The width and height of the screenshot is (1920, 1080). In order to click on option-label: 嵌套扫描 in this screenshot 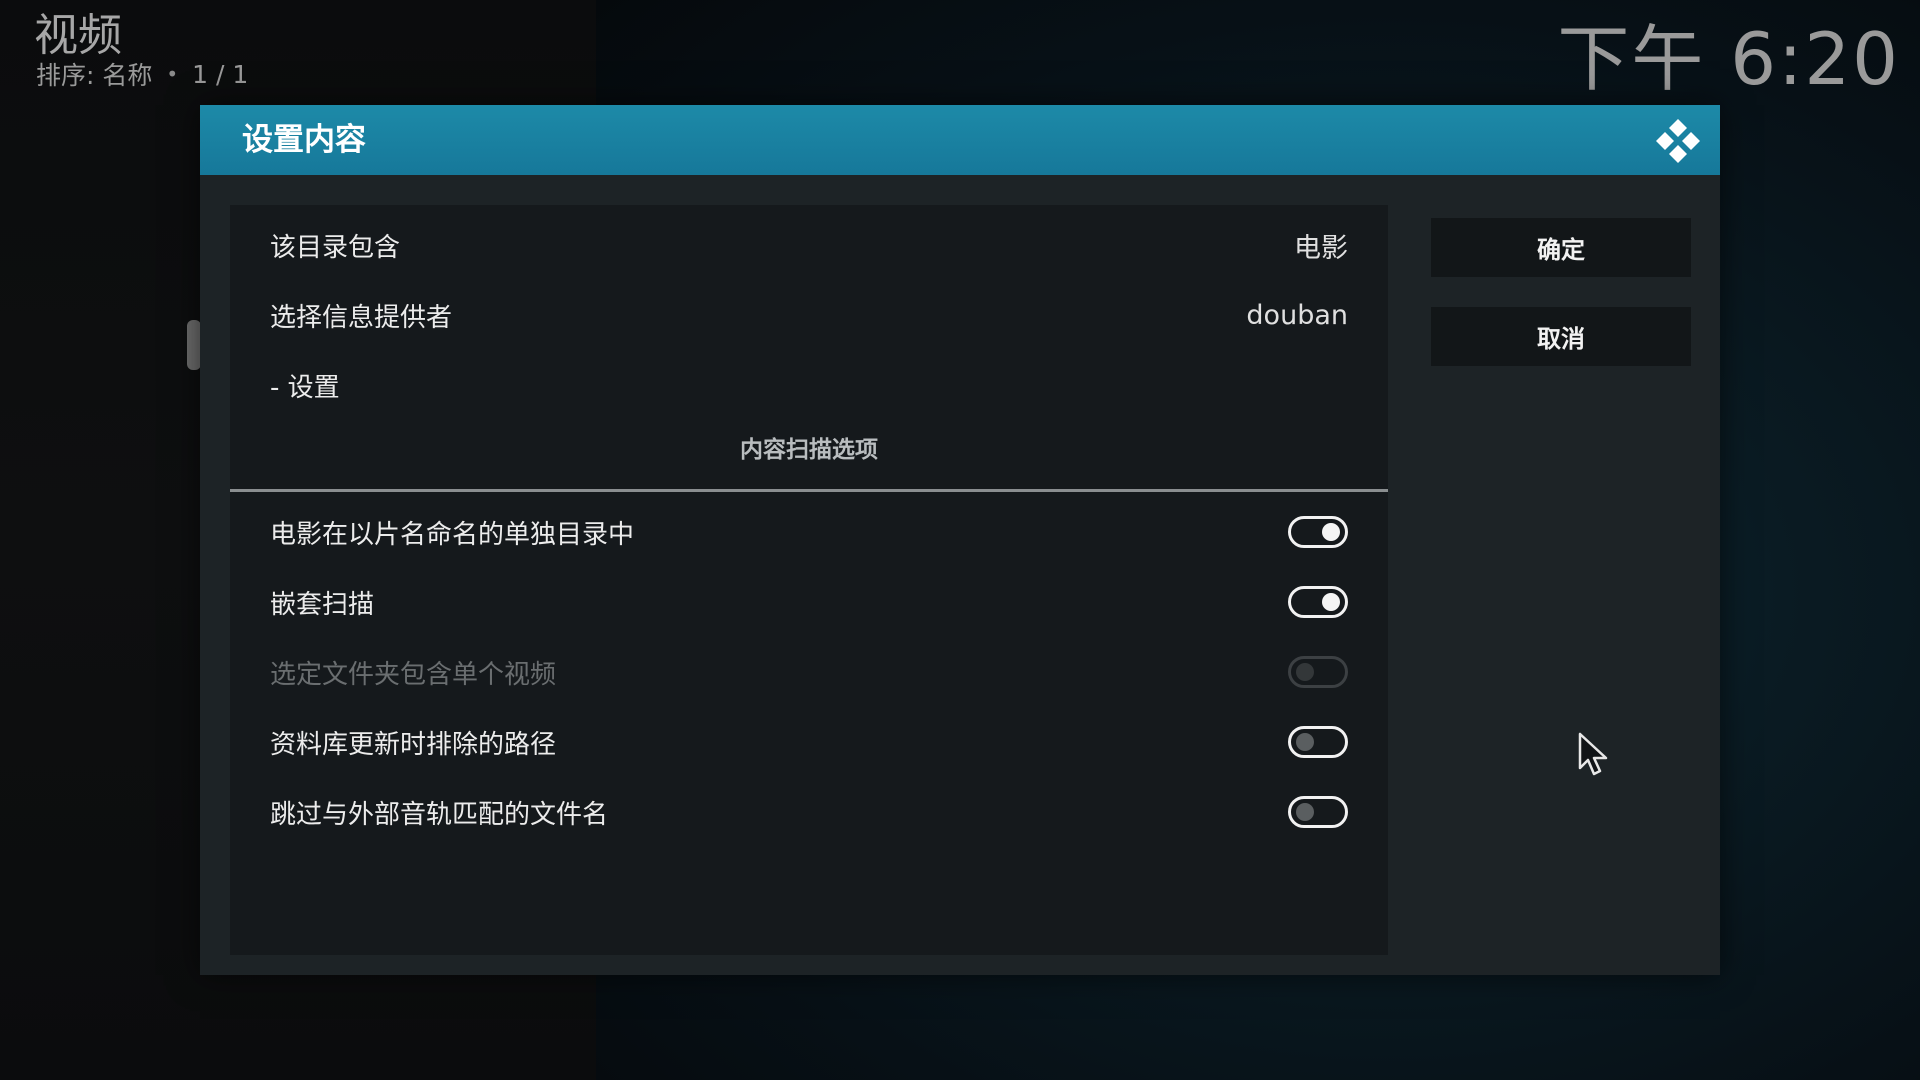, I will do `click(322, 604)`.